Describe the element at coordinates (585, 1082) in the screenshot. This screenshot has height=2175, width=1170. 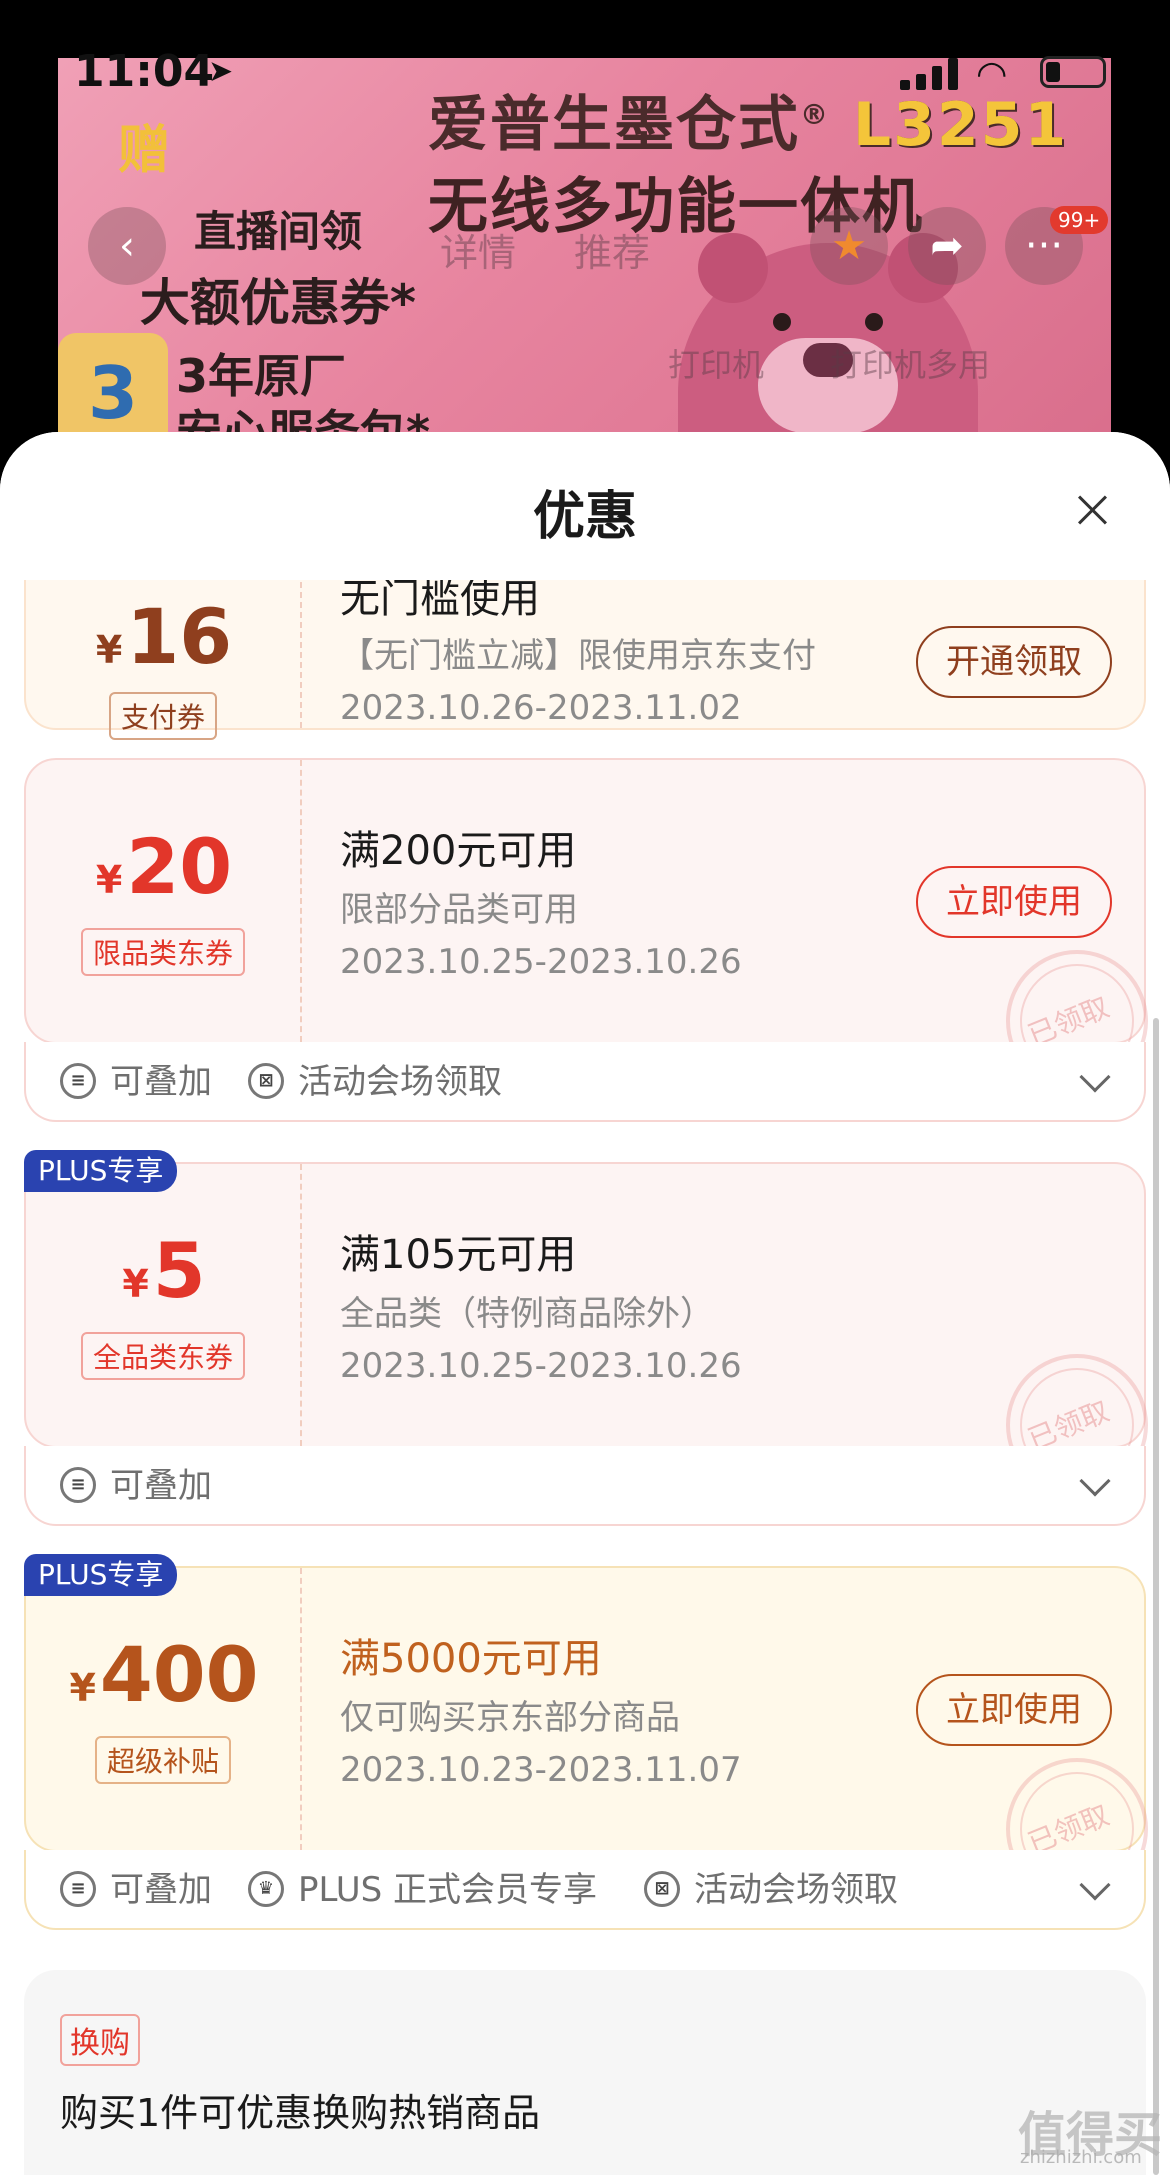
I see `coupon-info-bar: ≡ 可叠加 ⊠ 活动会场领取` at that location.